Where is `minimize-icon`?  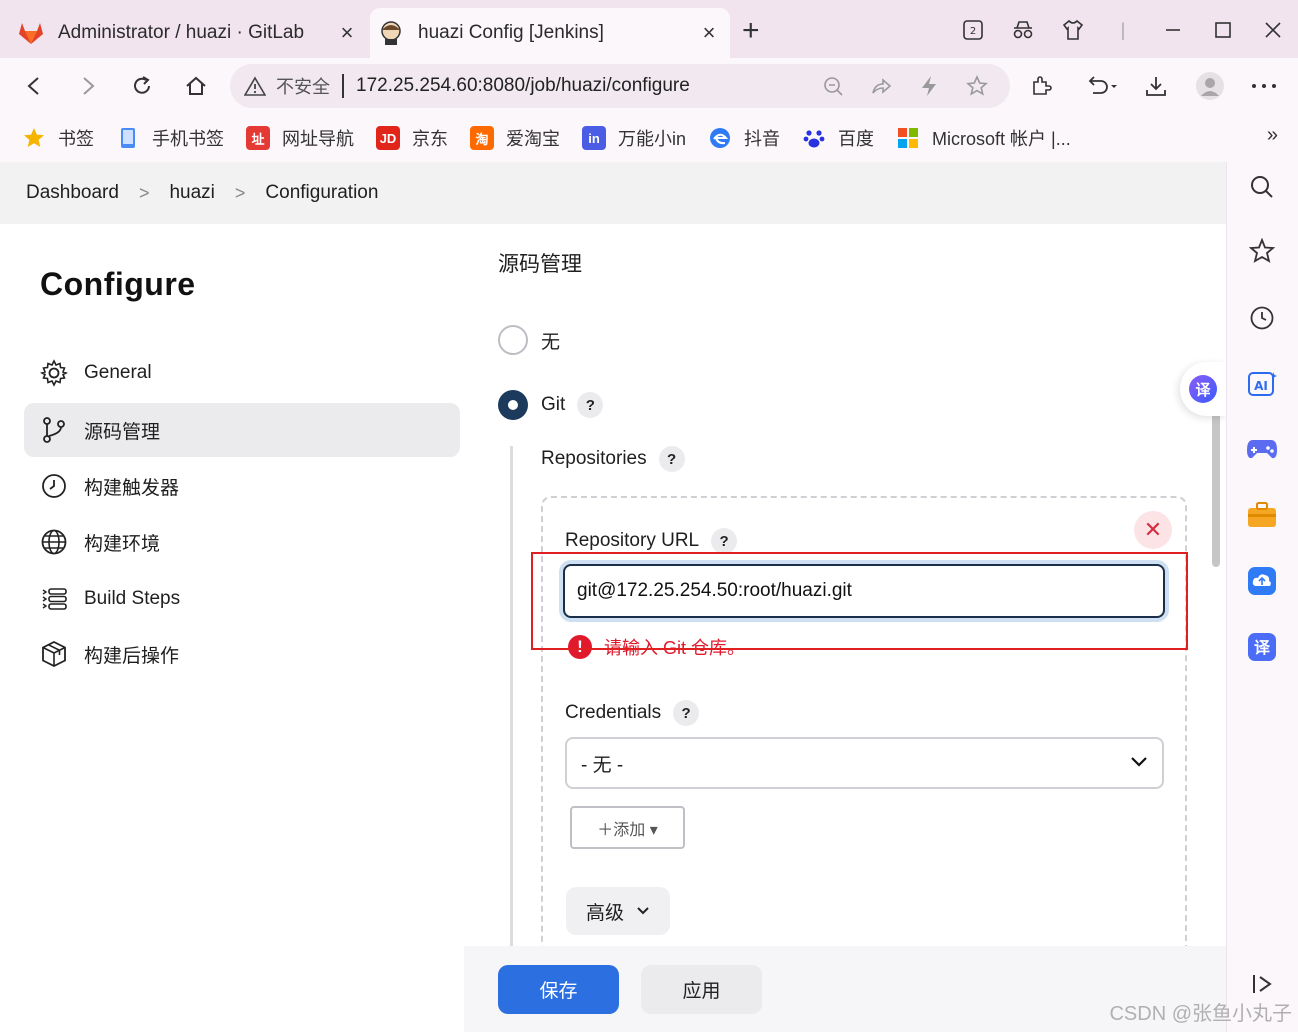
minimize-icon is located at coordinates (1173, 30).